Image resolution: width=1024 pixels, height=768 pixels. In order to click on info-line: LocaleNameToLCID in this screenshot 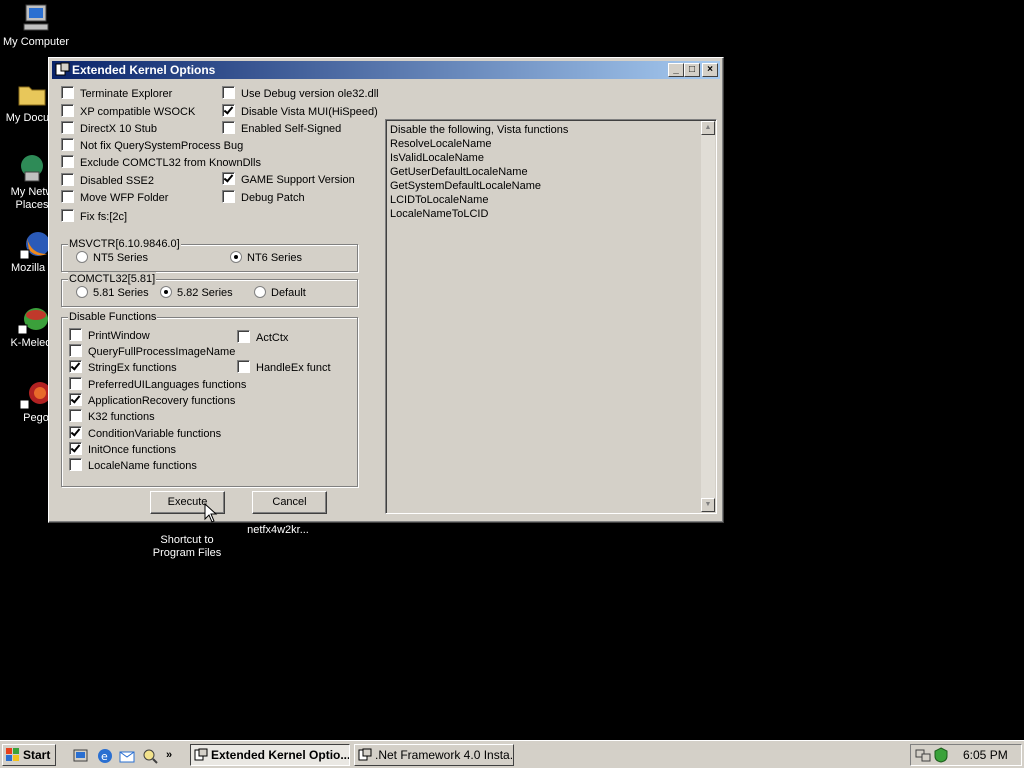, I will do `click(439, 214)`.